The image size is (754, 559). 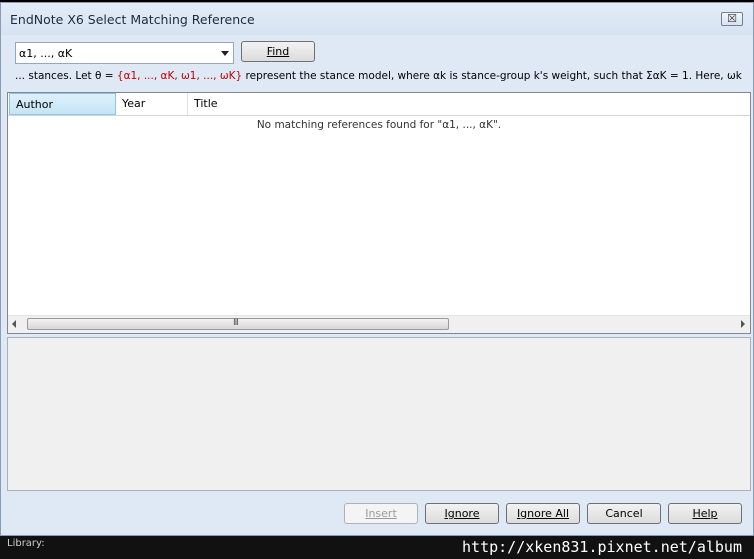 I want to click on help-label: Help, so click(x=705, y=513).